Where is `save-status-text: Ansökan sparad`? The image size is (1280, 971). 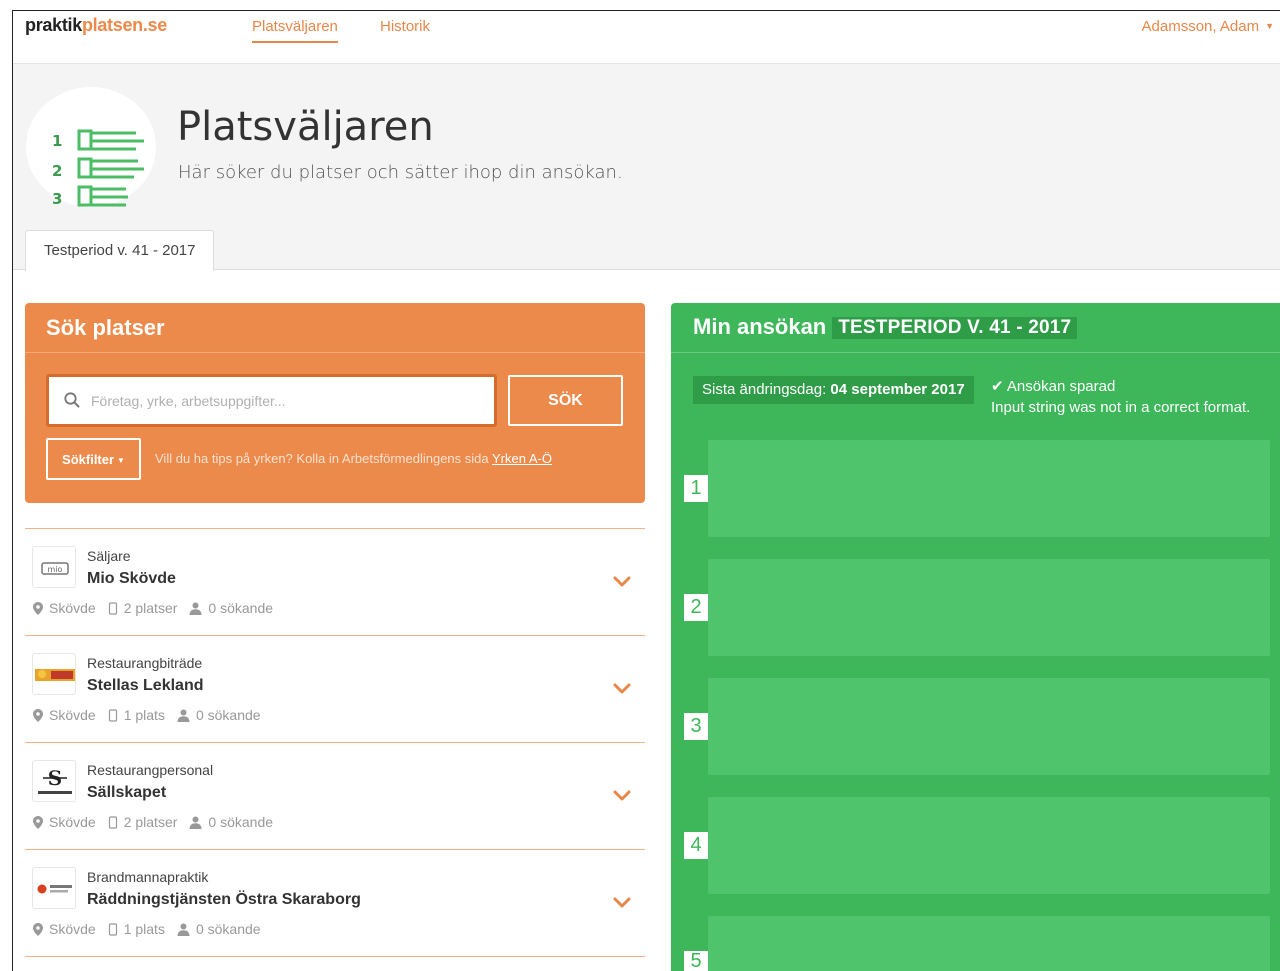 save-status-text: Ansökan sparad is located at coordinates (1061, 386).